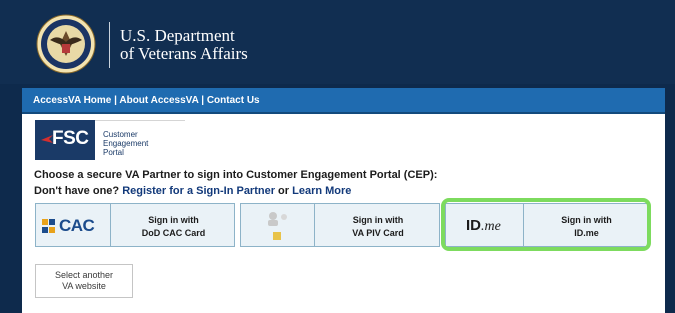  I want to click on department-name-line2: of Veterans Affairs, so click(184, 53).